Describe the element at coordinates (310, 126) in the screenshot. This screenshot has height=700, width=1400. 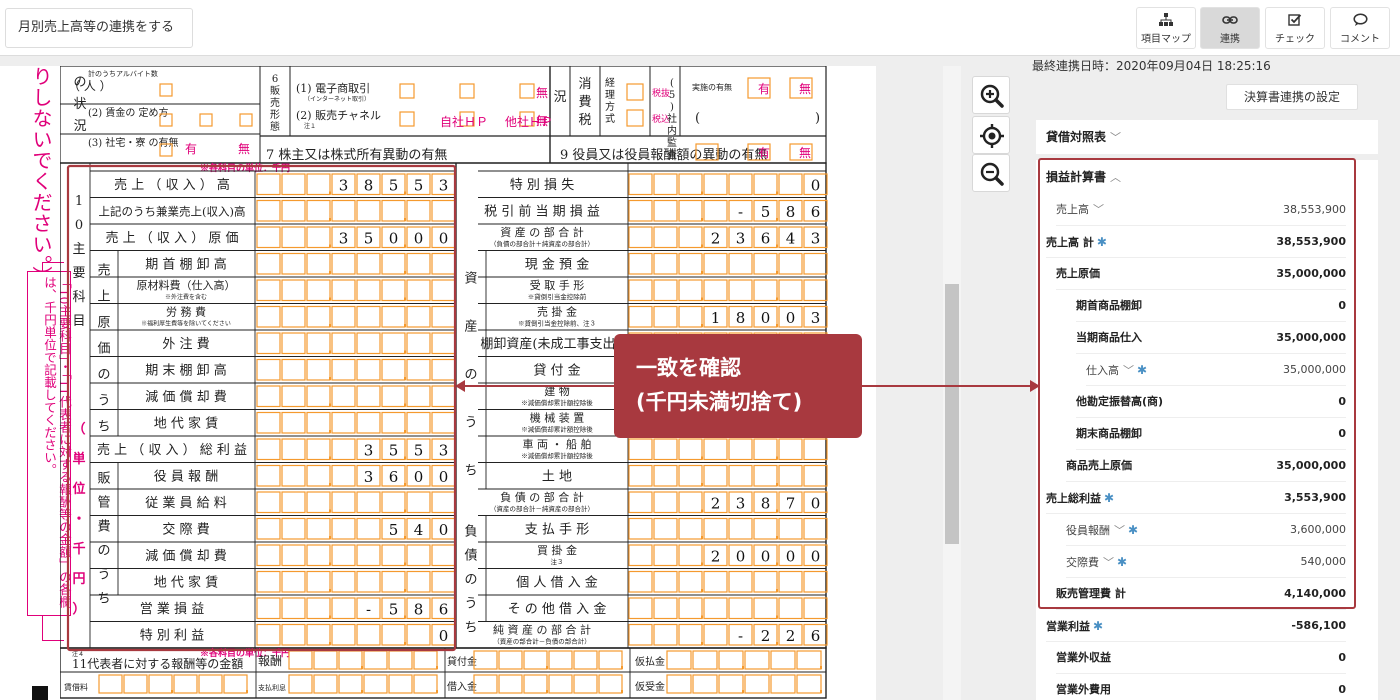
I see `form-header-text: 注１` at that location.